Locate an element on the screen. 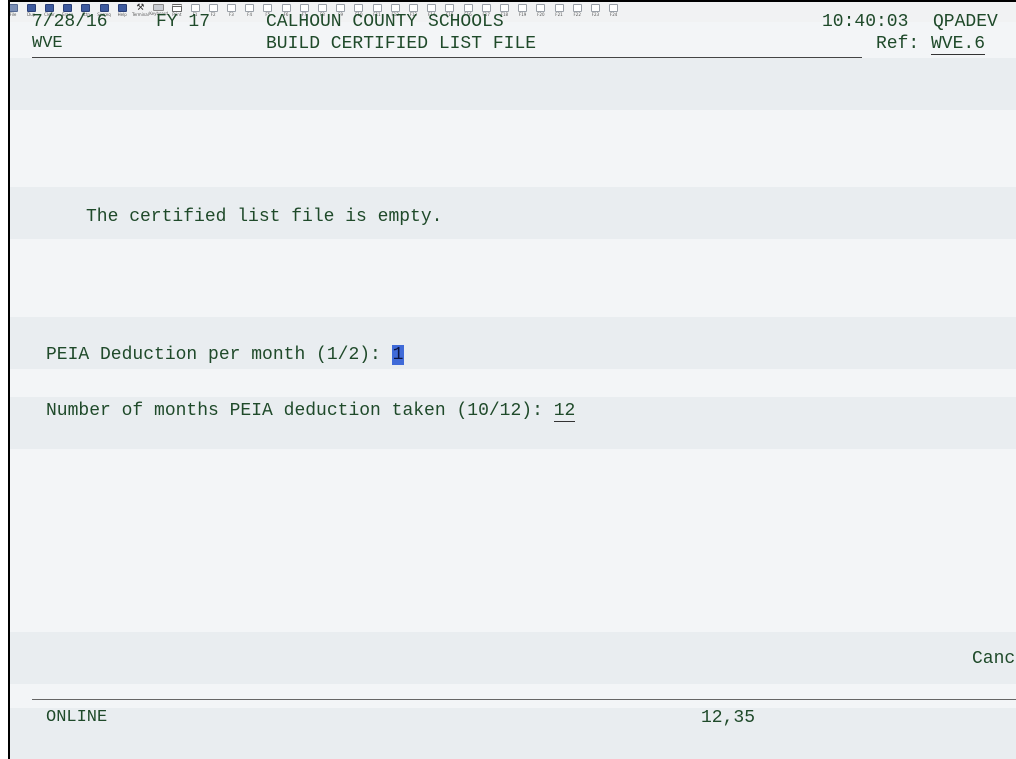 The height and width of the screenshot is (759, 1016). f16-key-icon is located at coordinates (468, 8).